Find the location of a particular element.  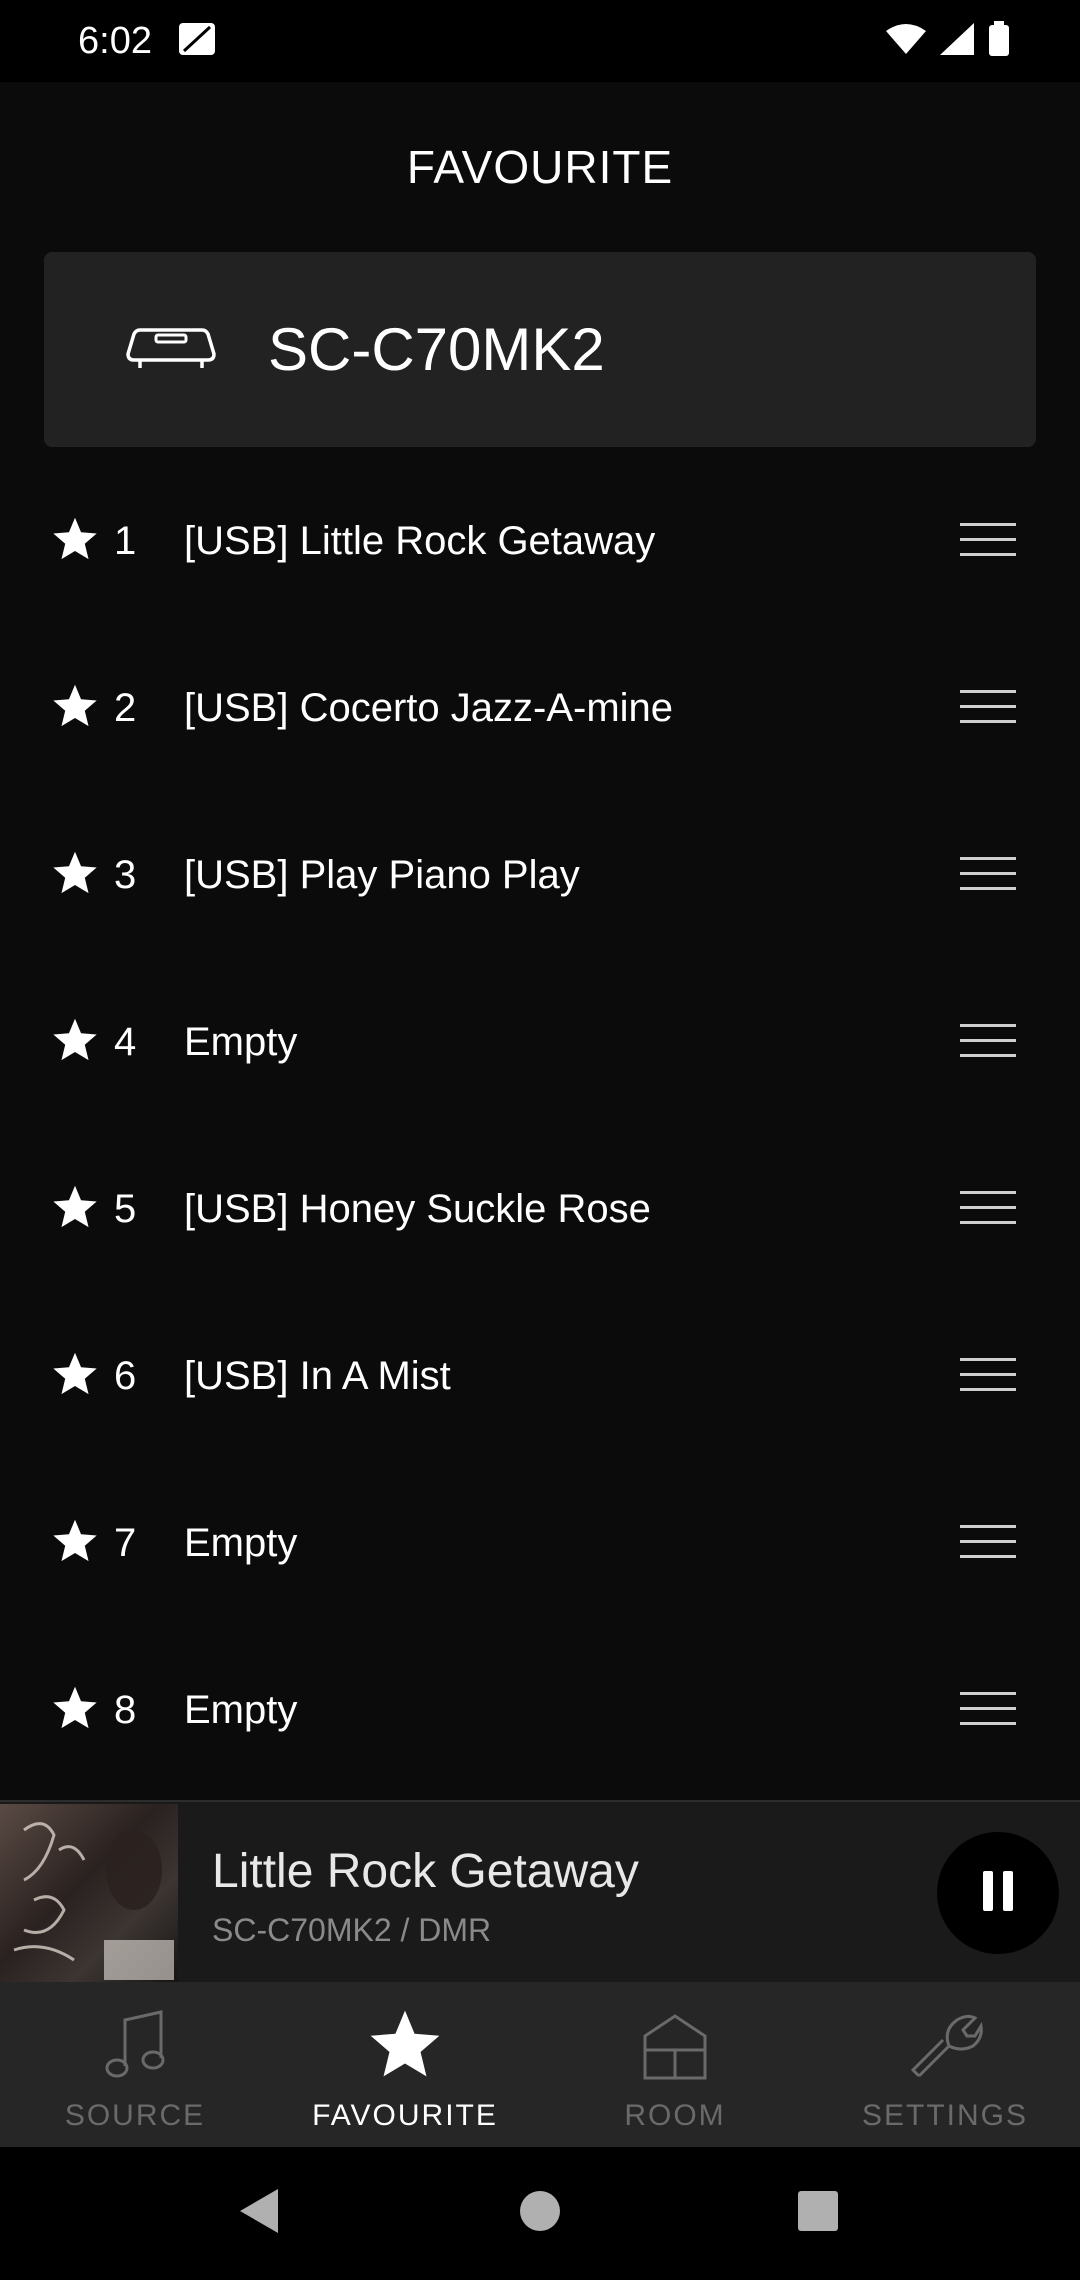

favourite-title: [USB] Play Piano Play is located at coordinates (382, 875).